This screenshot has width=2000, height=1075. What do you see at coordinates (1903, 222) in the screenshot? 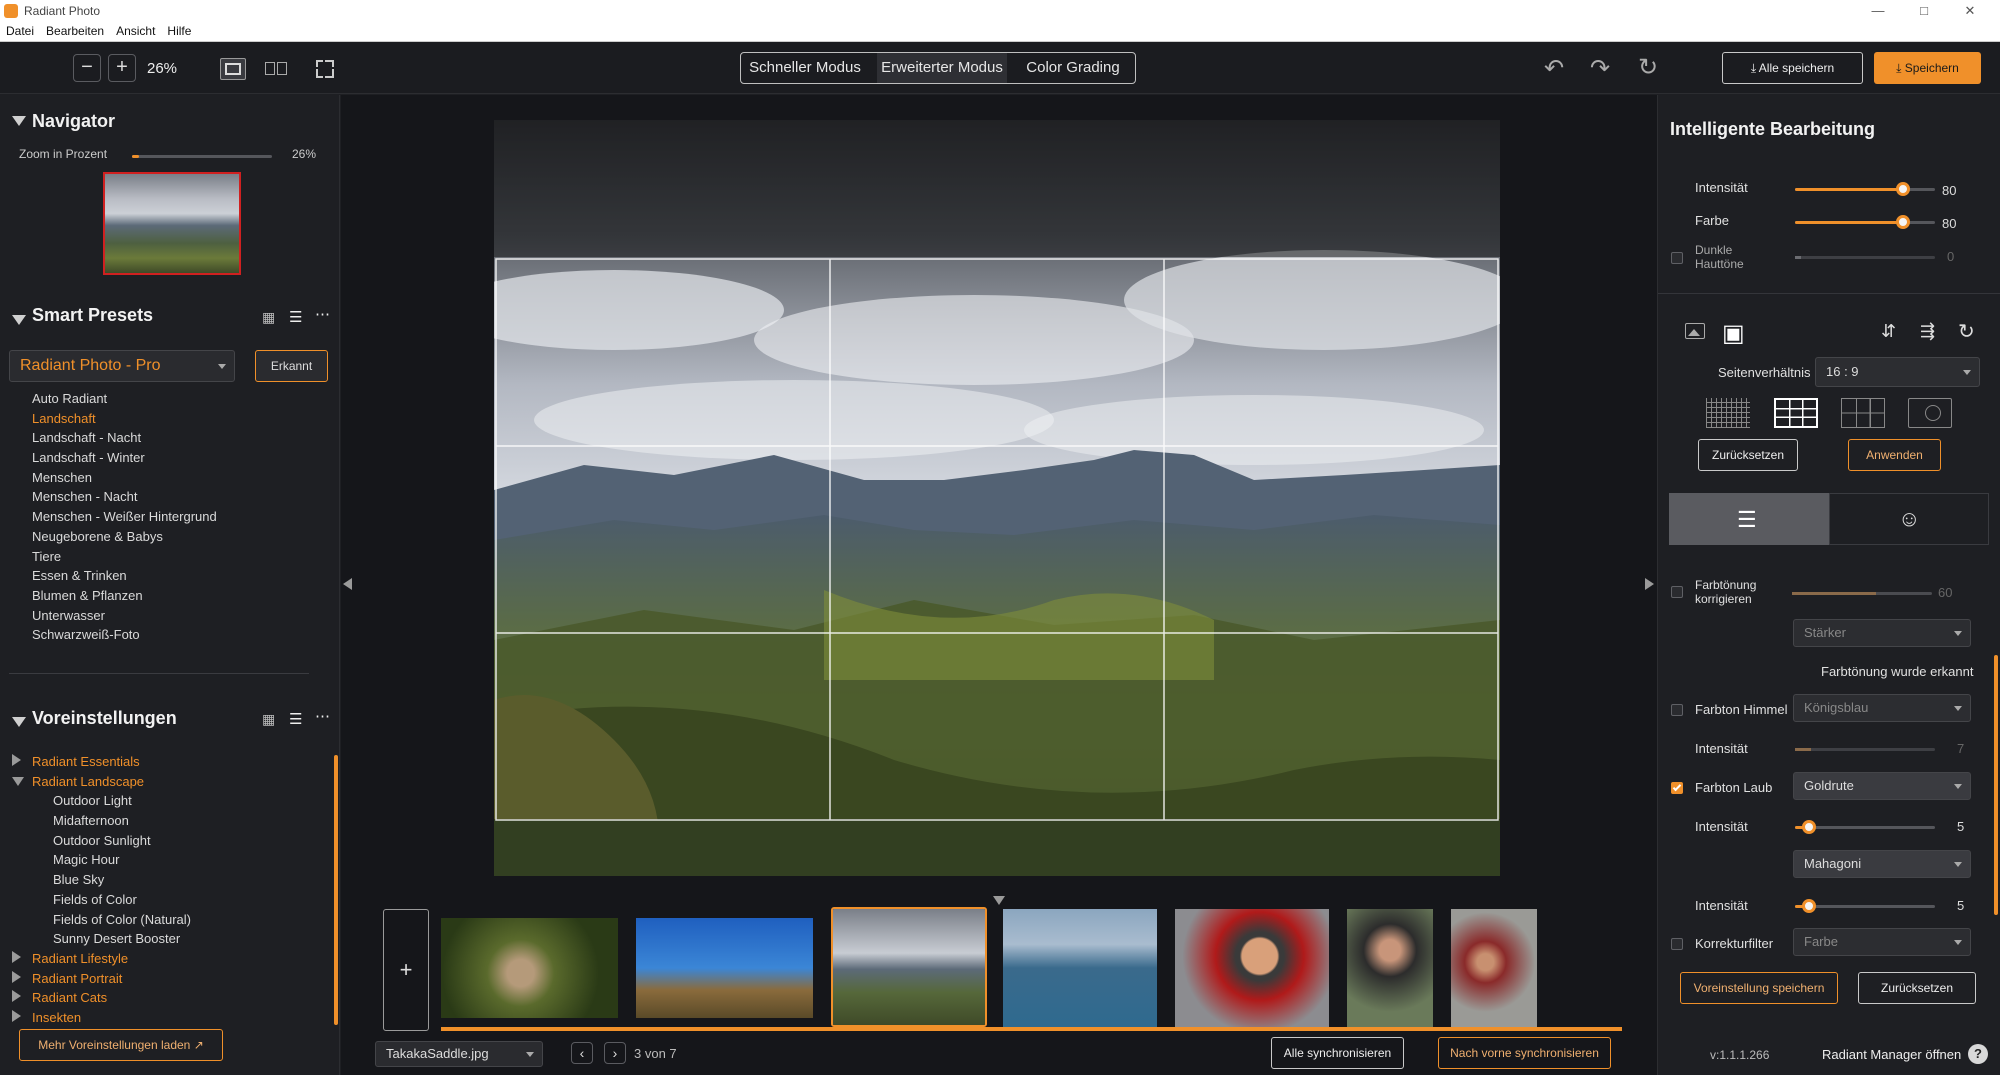
I see `color-knob` at bounding box center [1903, 222].